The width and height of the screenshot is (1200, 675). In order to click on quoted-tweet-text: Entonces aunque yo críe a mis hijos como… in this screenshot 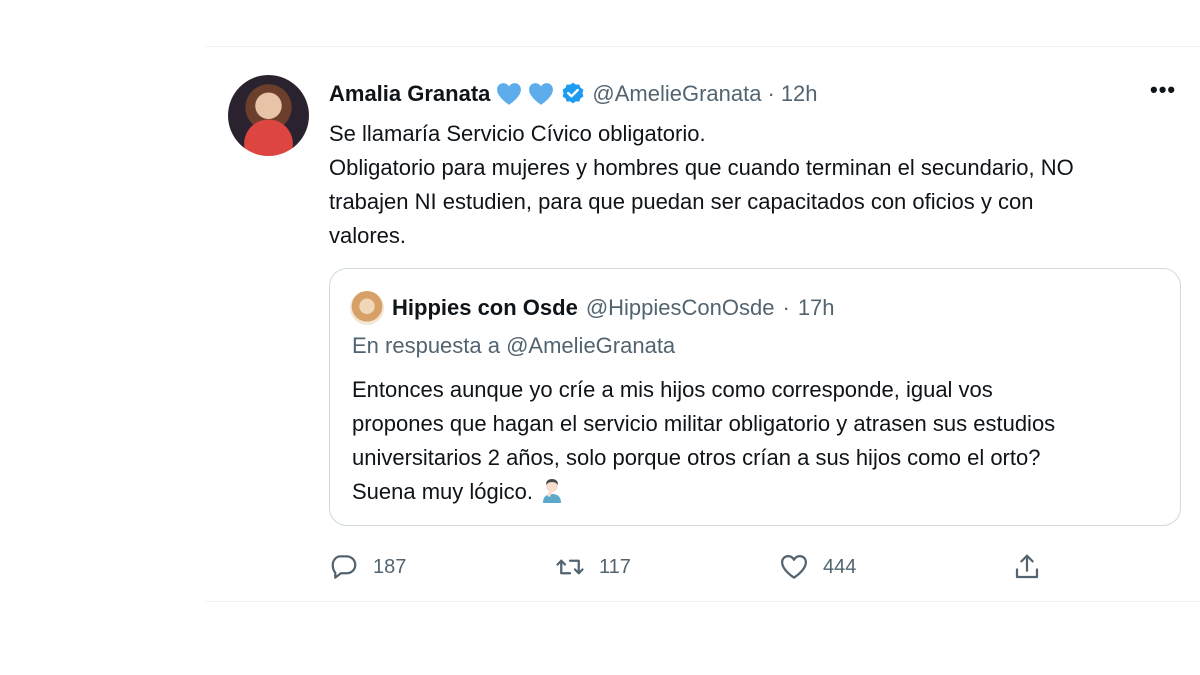, I will do `click(762, 441)`.